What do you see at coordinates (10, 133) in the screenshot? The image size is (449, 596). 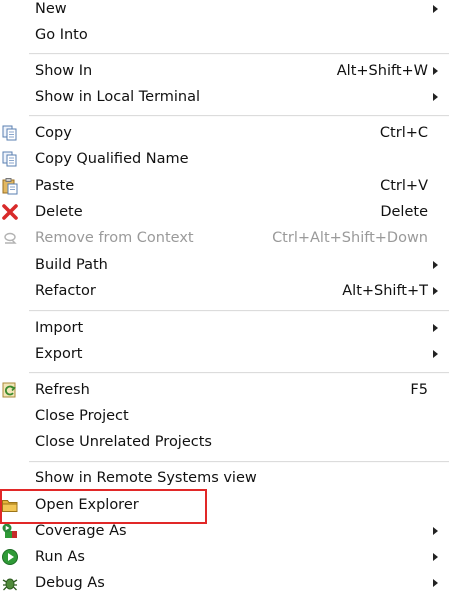 I see `copy-icon` at bounding box center [10, 133].